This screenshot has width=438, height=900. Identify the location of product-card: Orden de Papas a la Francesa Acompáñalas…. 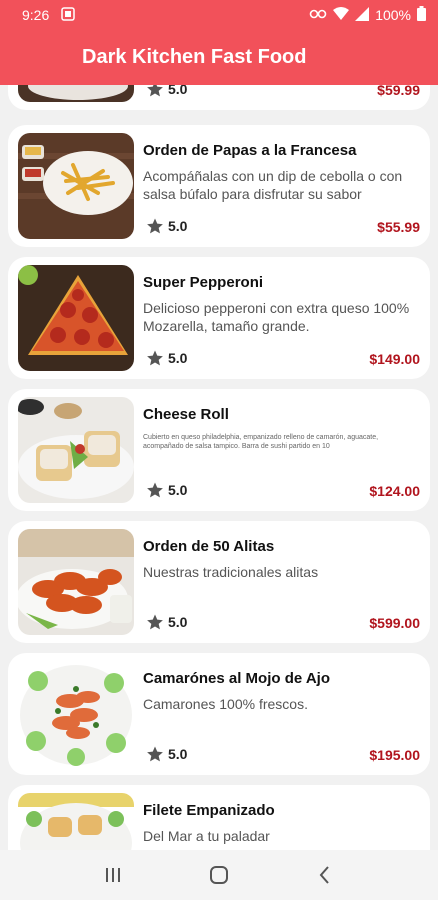
(219, 186).